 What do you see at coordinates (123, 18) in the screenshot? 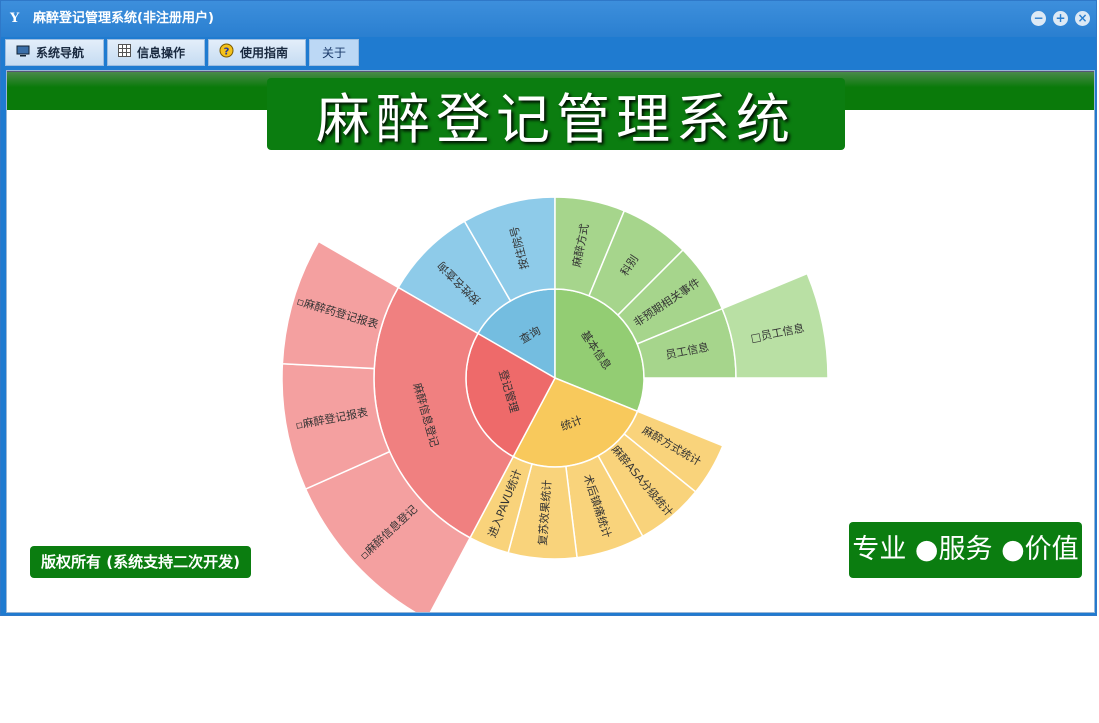
I see `window-title: 麻醉登记管理系统(非注册用户)` at bounding box center [123, 18].